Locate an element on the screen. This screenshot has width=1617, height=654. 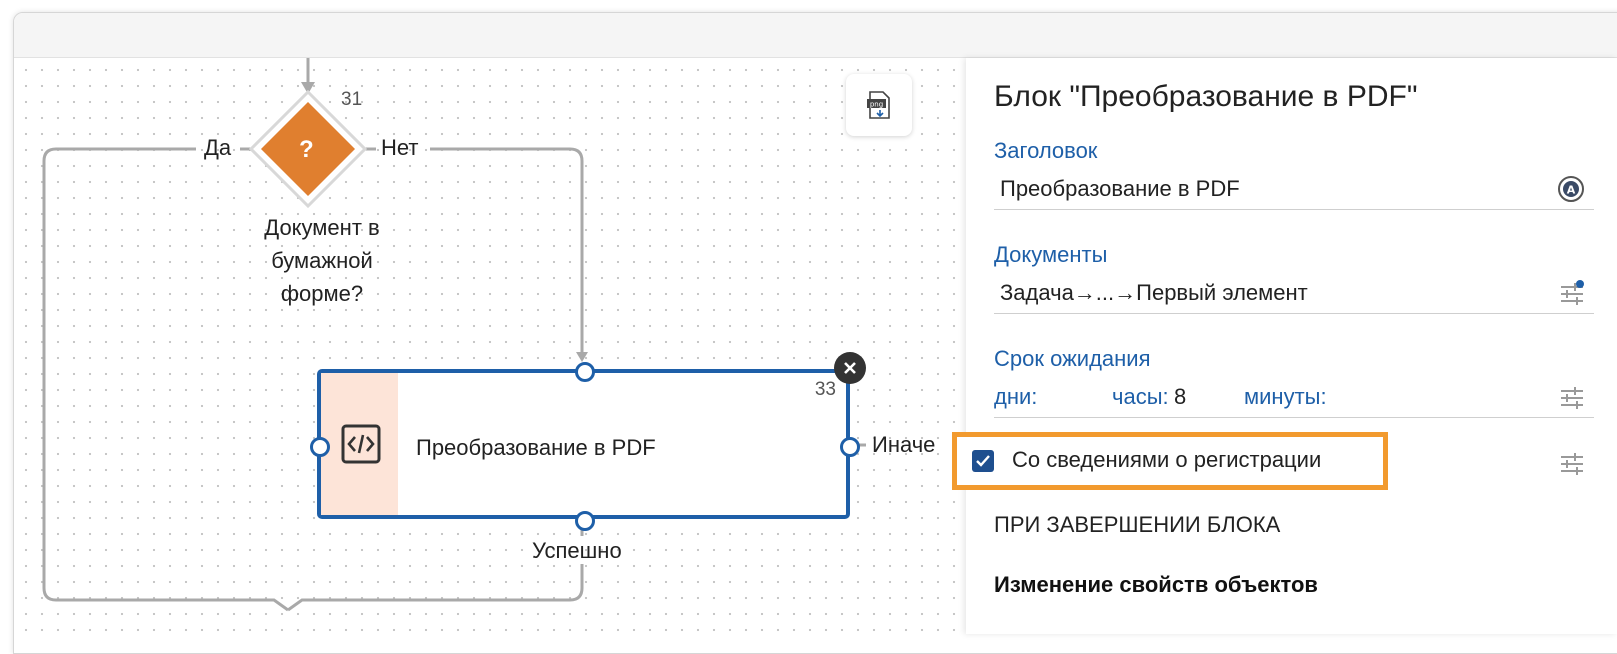
block-input-port is located at coordinates (585, 372).